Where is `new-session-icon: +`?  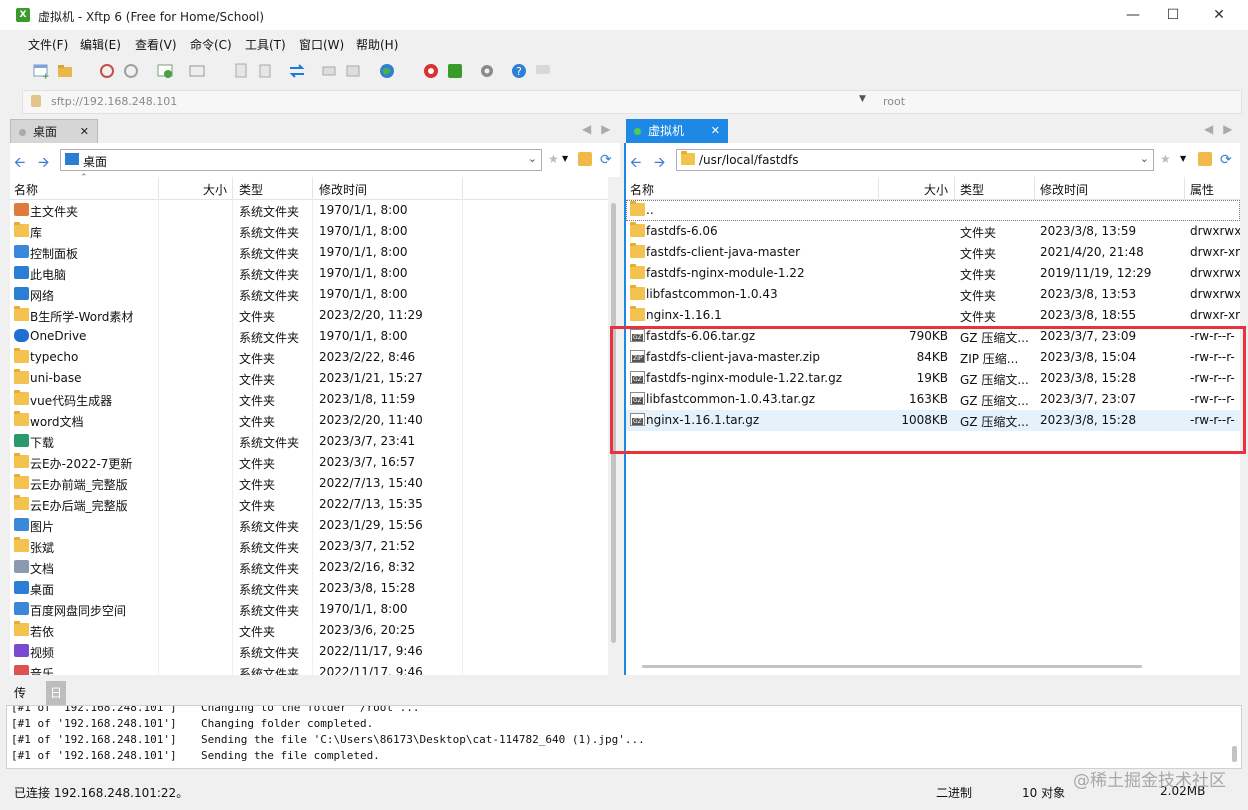
new-session-icon: + is located at coordinates (41, 72).